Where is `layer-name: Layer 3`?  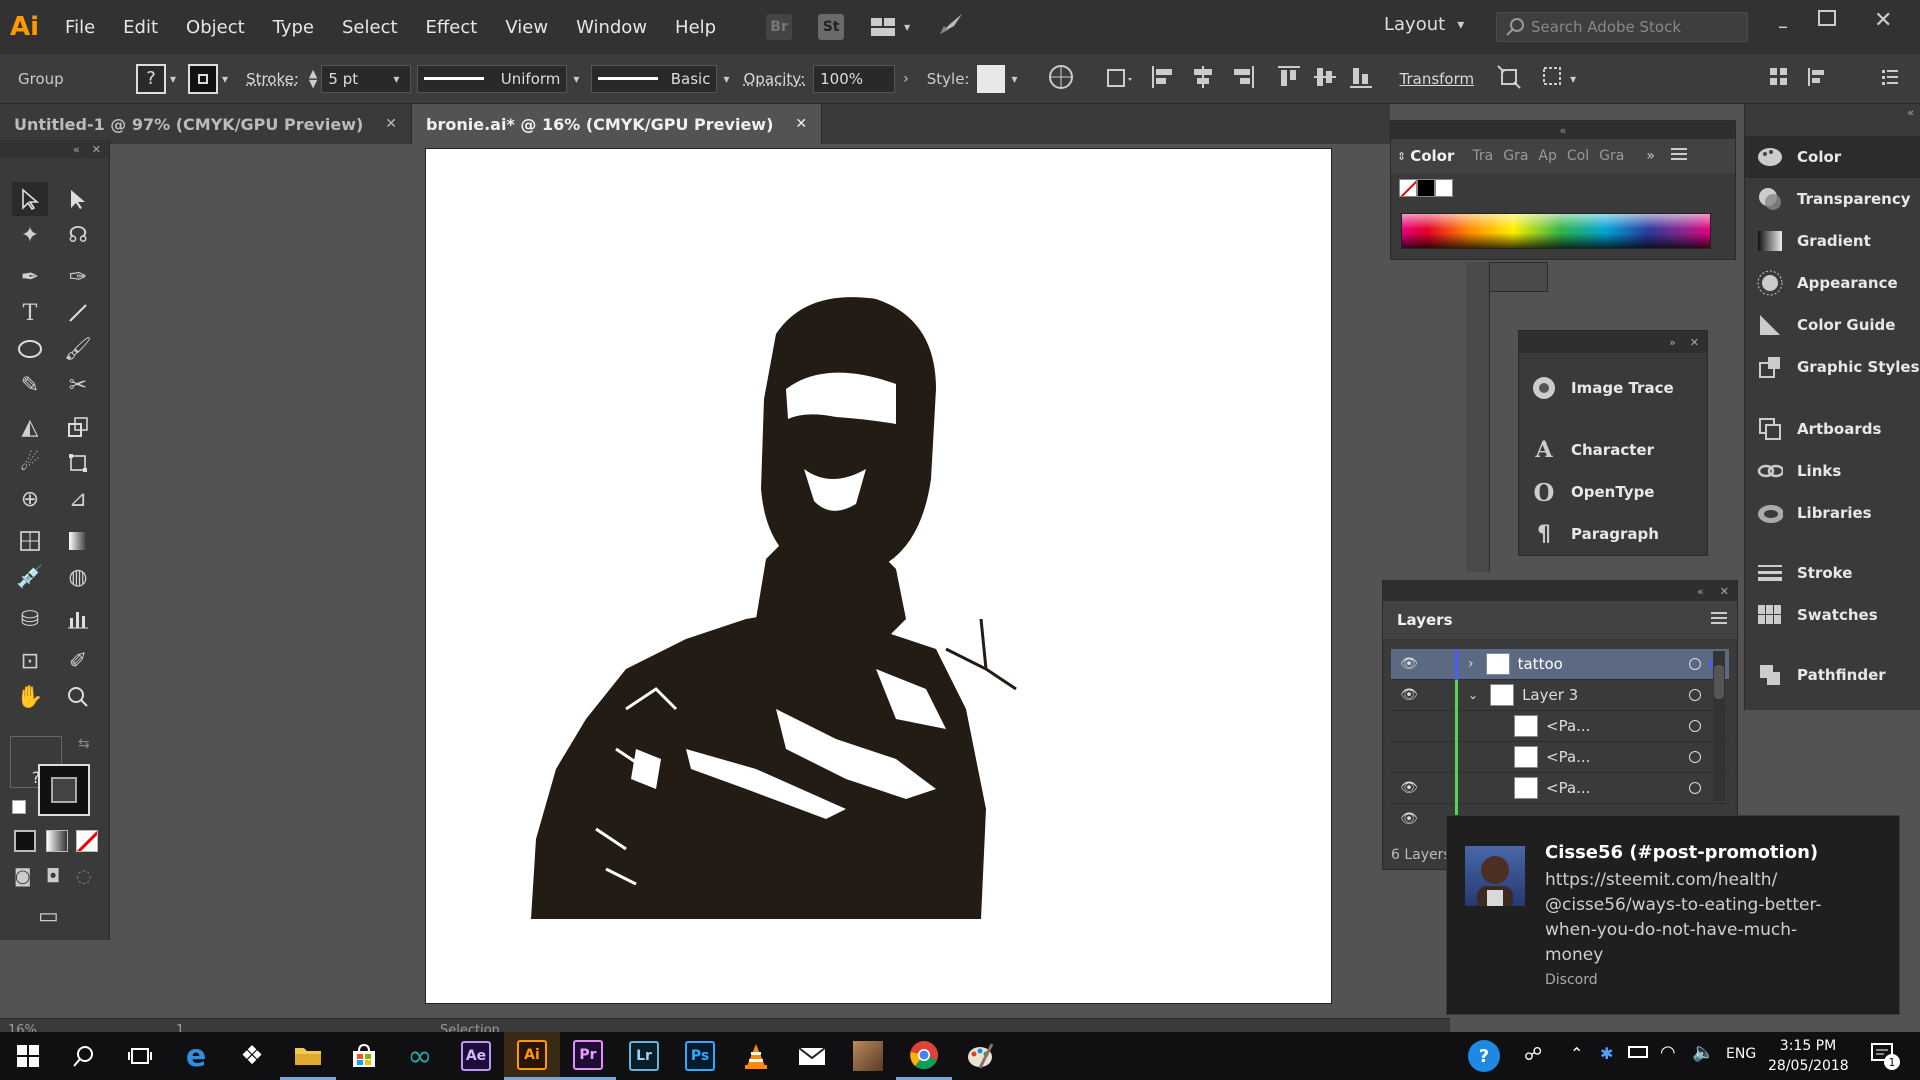
layer-name: Layer 3 is located at coordinates (1550, 695).